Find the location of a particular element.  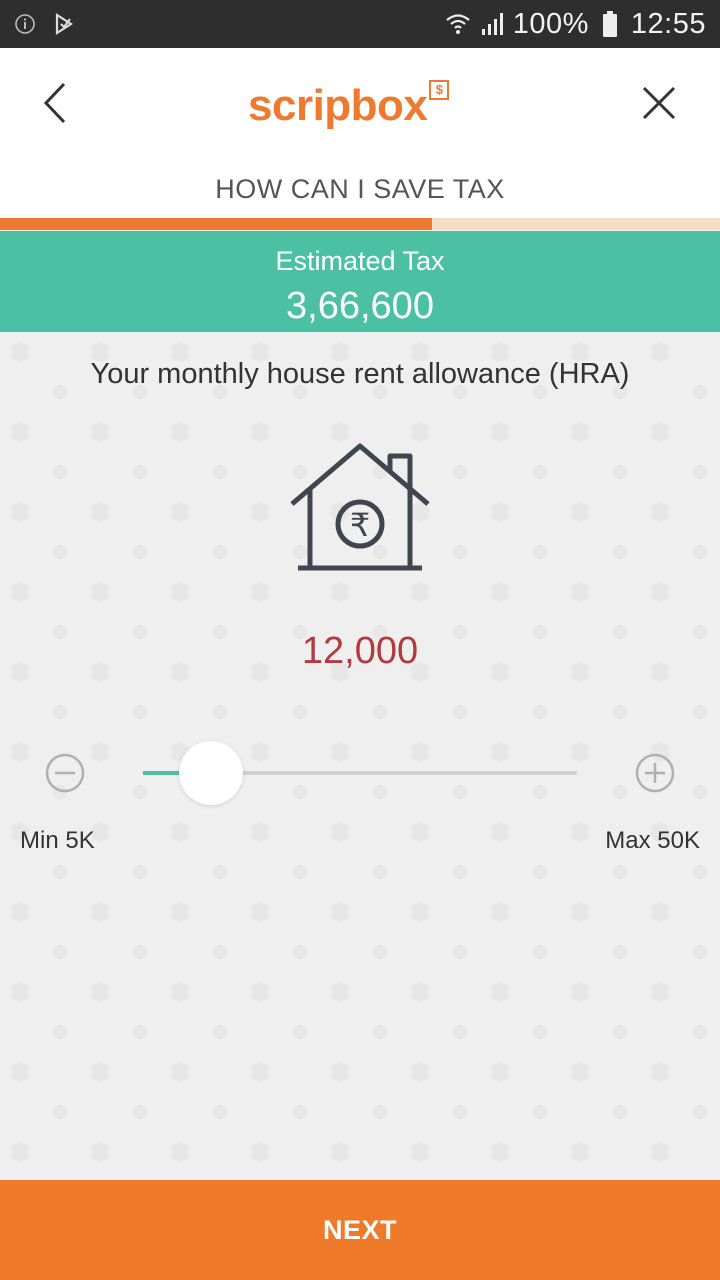

slider-min-label: Min 5K is located at coordinates (57, 840).